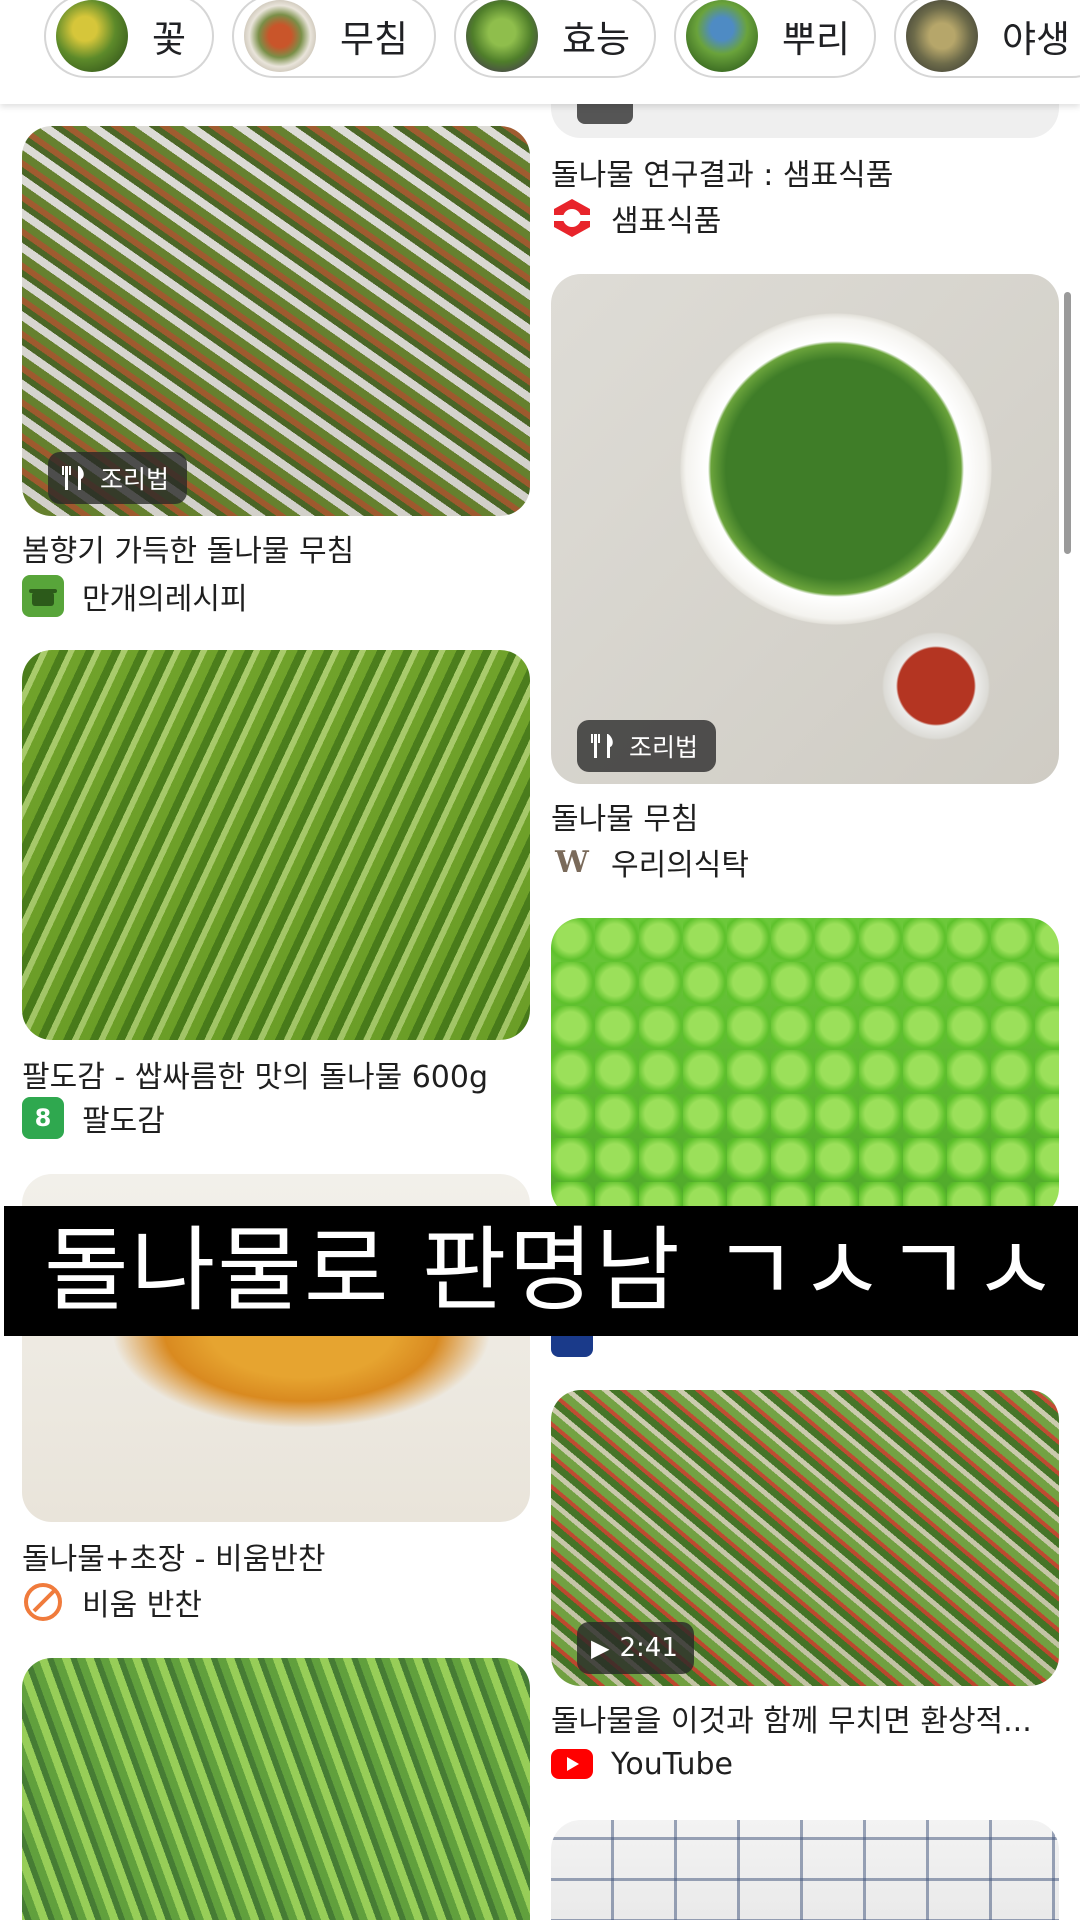  What do you see at coordinates (572, 218) in the screenshot?
I see `sempio-logo-icon` at bounding box center [572, 218].